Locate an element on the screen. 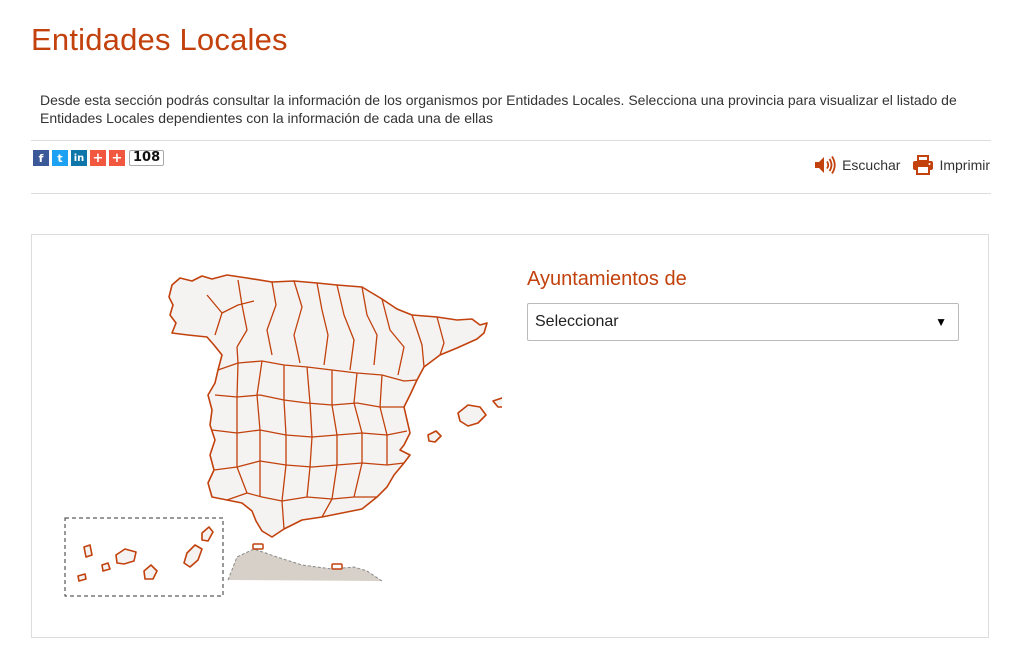  island-tenerife is located at coordinates (126, 556).